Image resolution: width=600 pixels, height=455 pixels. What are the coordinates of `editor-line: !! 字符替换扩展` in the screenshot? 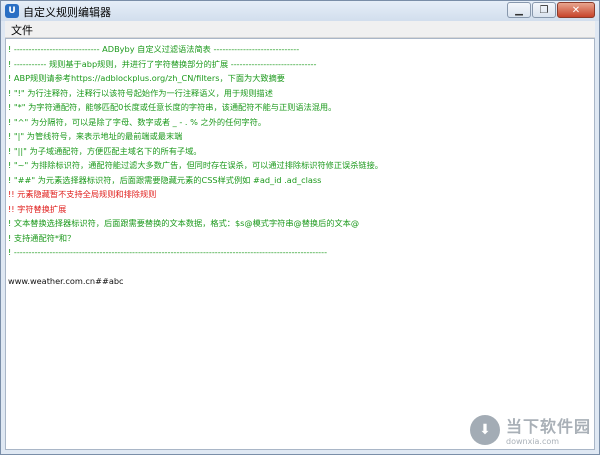 It's located at (300, 209).